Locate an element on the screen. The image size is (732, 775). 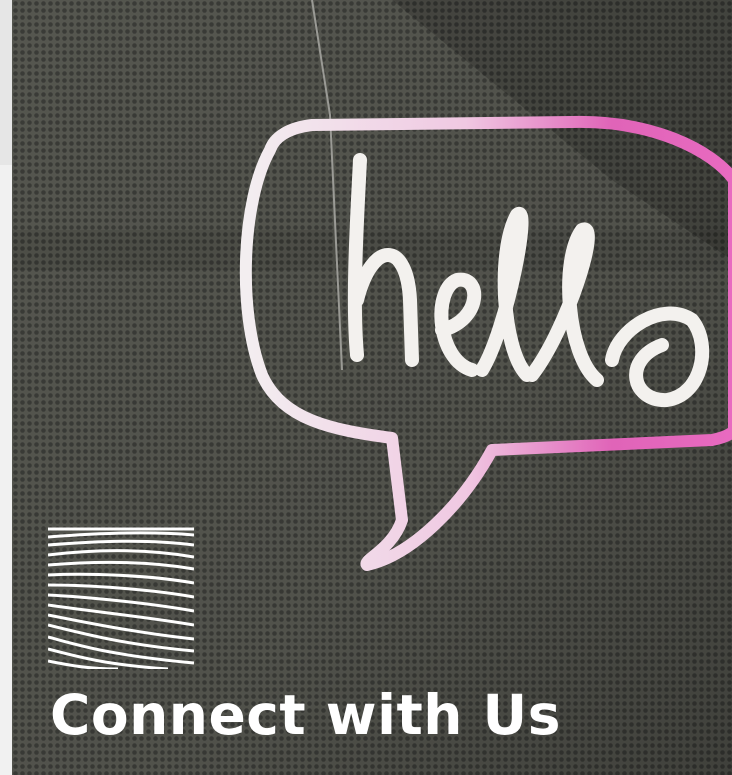
left-panel-fragment is located at coordinates (6, 82).